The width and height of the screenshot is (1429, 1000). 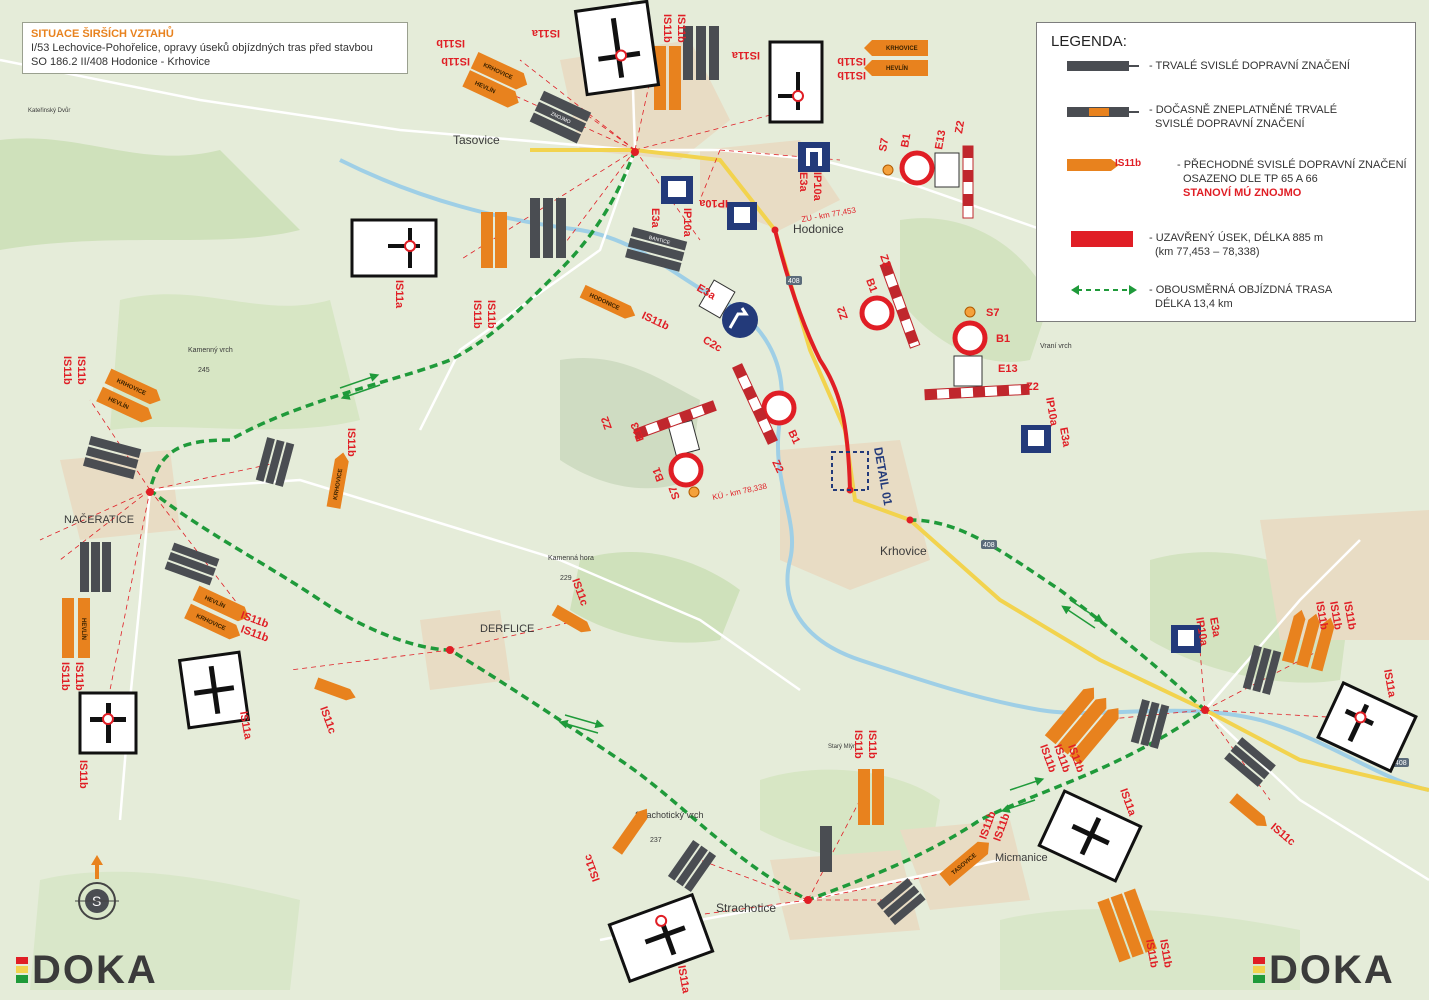 What do you see at coordinates (507, 629) in the screenshot?
I see `label-derflice: DERFLICE` at bounding box center [507, 629].